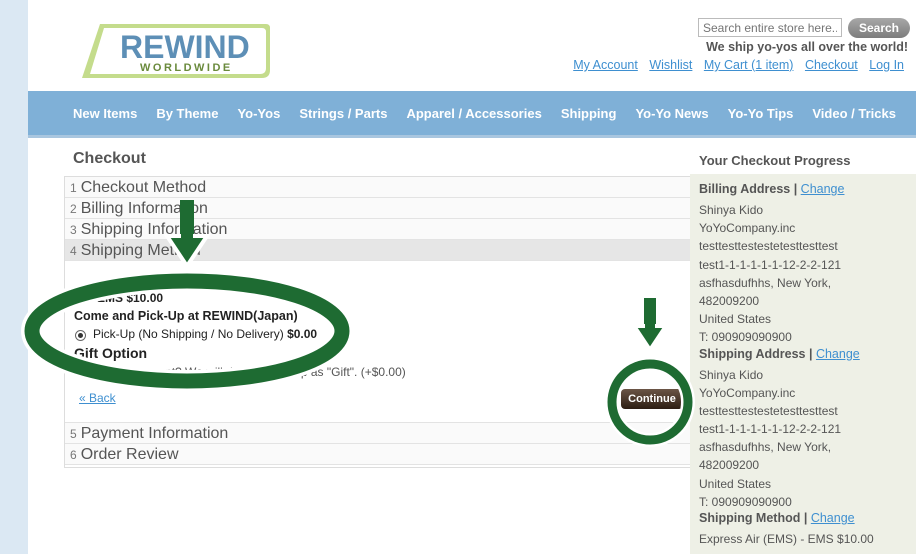 The width and height of the screenshot is (916, 554). What do you see at coordinates (745, 501) in the screenshot?
I see `shipping-line: T: 090909090900` at bounding box center [745, 501].